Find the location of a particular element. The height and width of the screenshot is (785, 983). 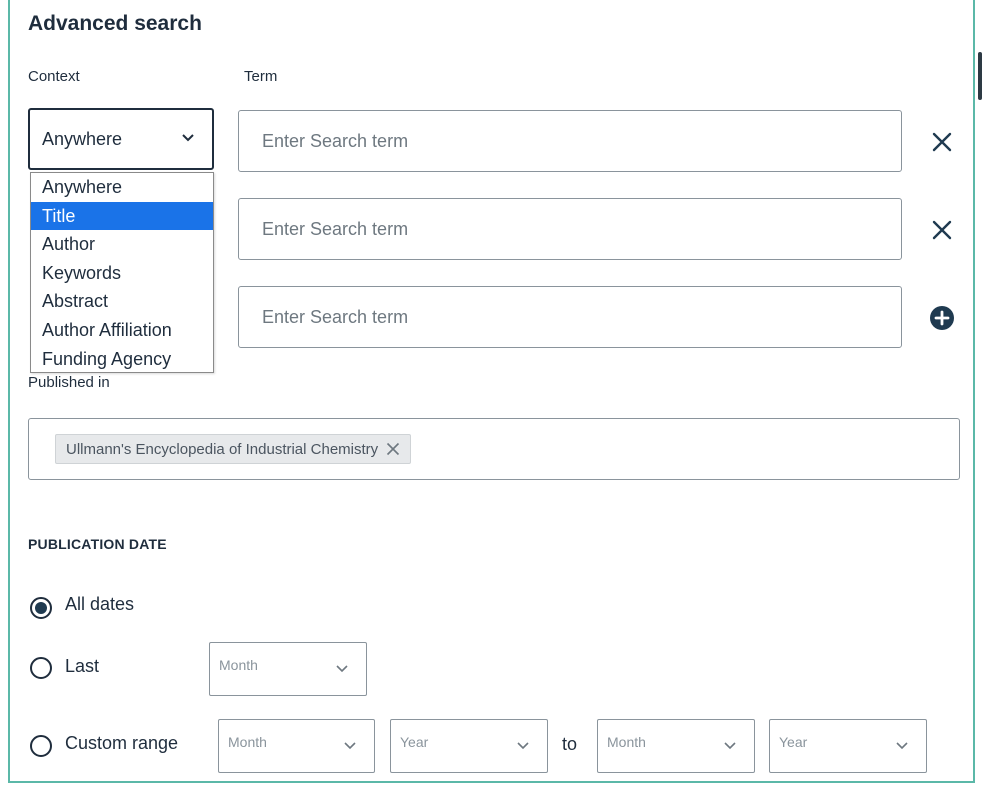

range-to-month-select: Month is located at coordinates (676, 746).